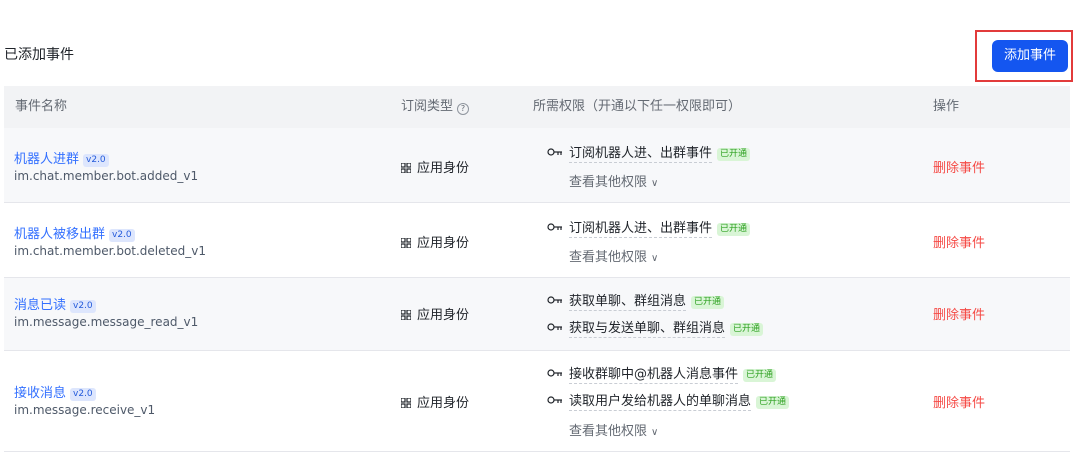 The width and height of the screenshot is (1080, 456). Describe the element at coordinates (59, 234) in the screenshot. I see `event-name: 机器人被移出群` at that location.